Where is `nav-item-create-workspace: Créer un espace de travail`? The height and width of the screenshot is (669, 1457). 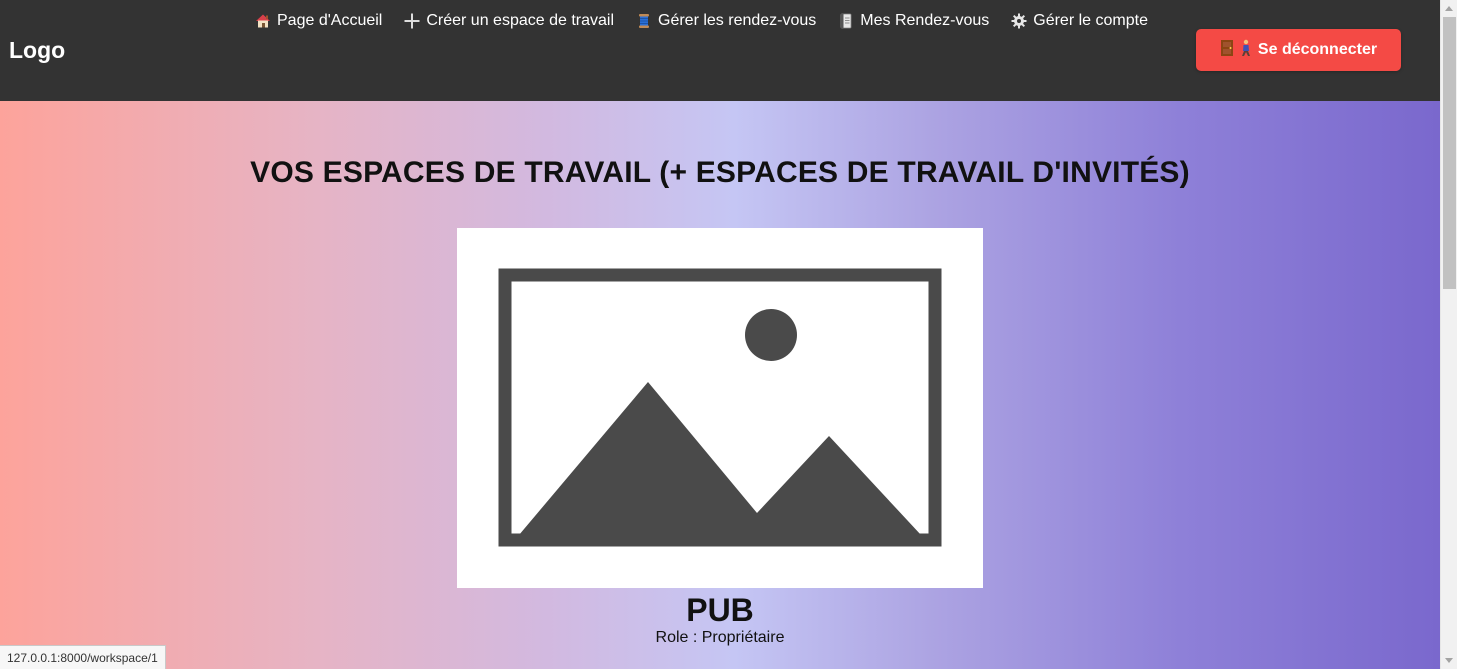
nav-item-create-workspace: Créer un espace de travail is located at coordinates (509, 21).